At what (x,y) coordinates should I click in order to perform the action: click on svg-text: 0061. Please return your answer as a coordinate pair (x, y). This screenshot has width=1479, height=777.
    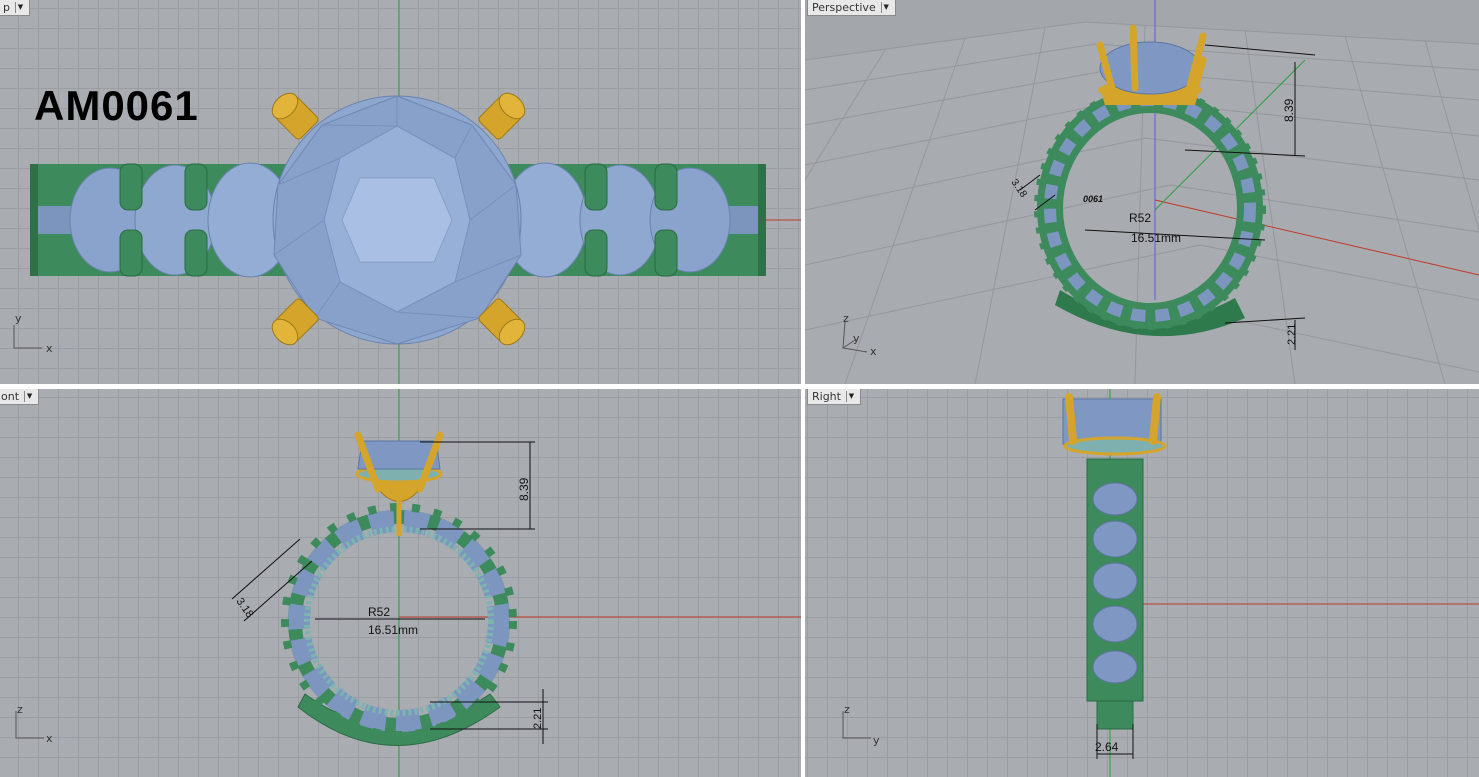
    Looking at the image, I should click on (1093, 199).